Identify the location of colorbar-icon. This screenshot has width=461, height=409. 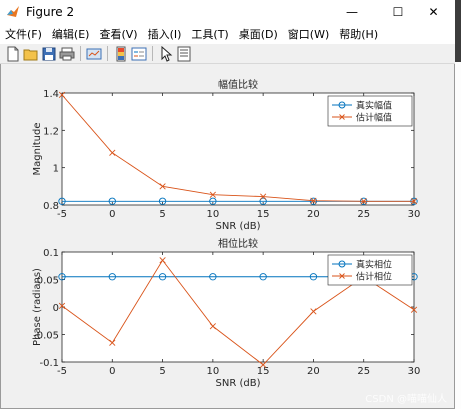
(120, 53).